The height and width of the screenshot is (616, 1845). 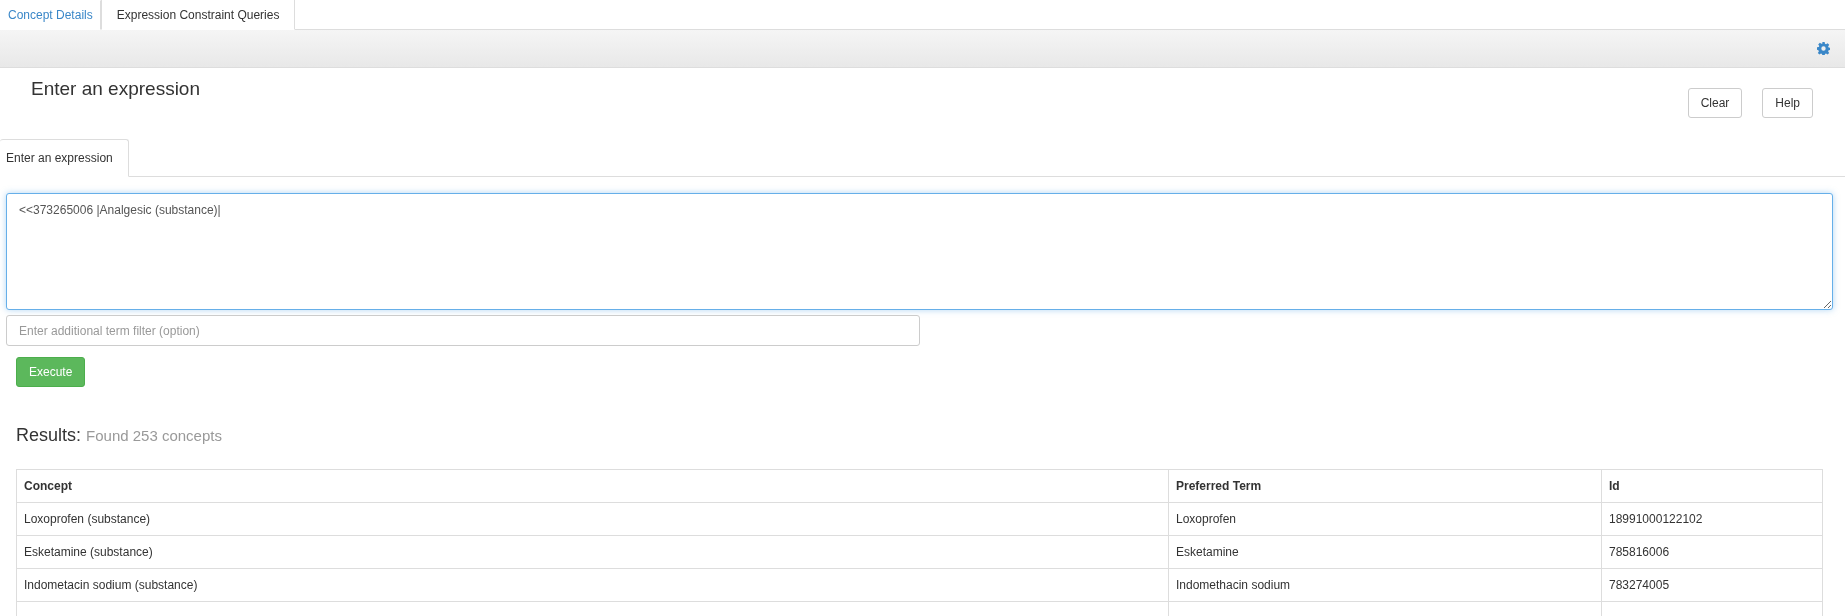 I want to click on table-cell: Esketamine, so click(x=1385, y=552).